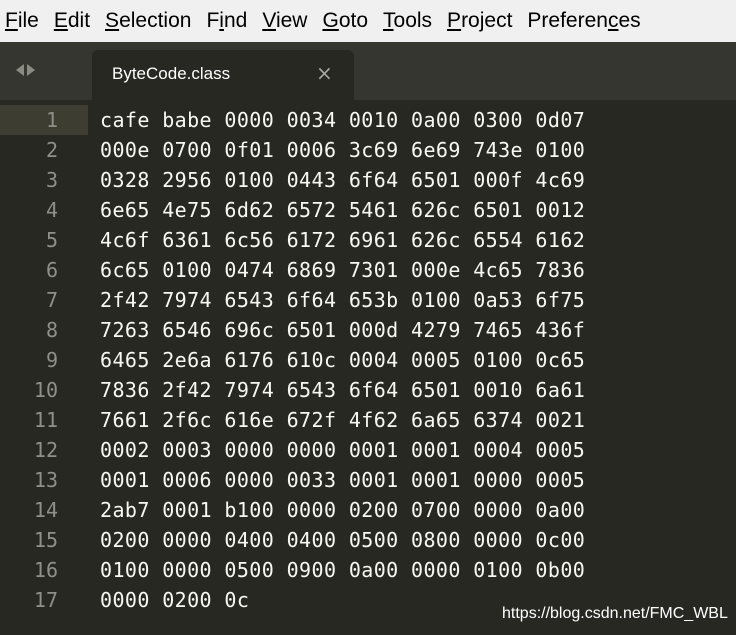 Image resolution: width=736 pixels, height=635 pixels. I want to click on line-number: 13, so click(45, 480).